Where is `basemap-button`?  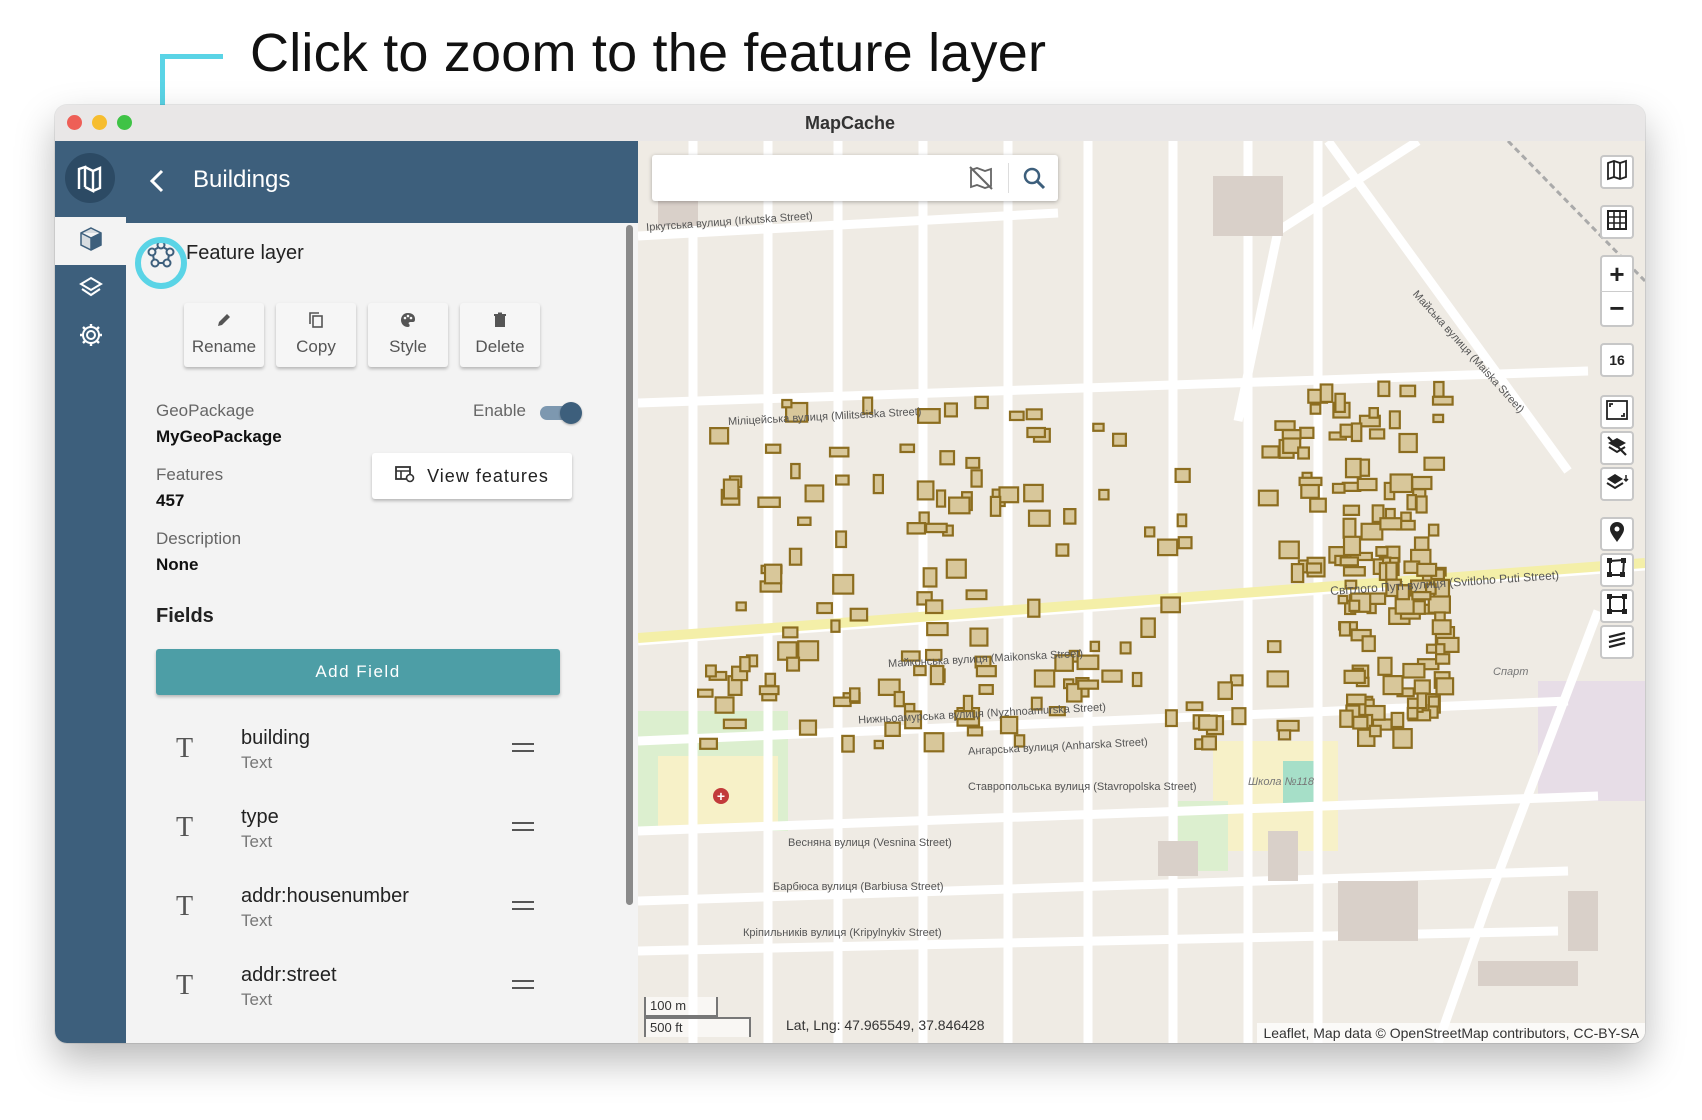 basemap-button is located at coordinates (1617, 172).